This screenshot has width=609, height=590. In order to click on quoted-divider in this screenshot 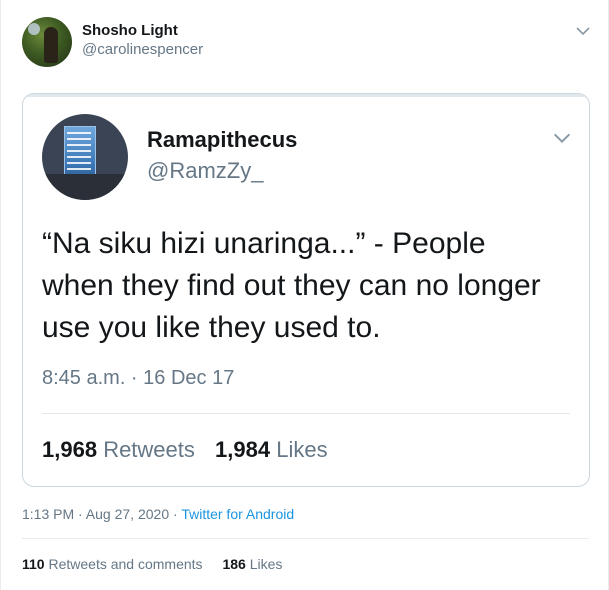, I will do `click(306, 413)`.